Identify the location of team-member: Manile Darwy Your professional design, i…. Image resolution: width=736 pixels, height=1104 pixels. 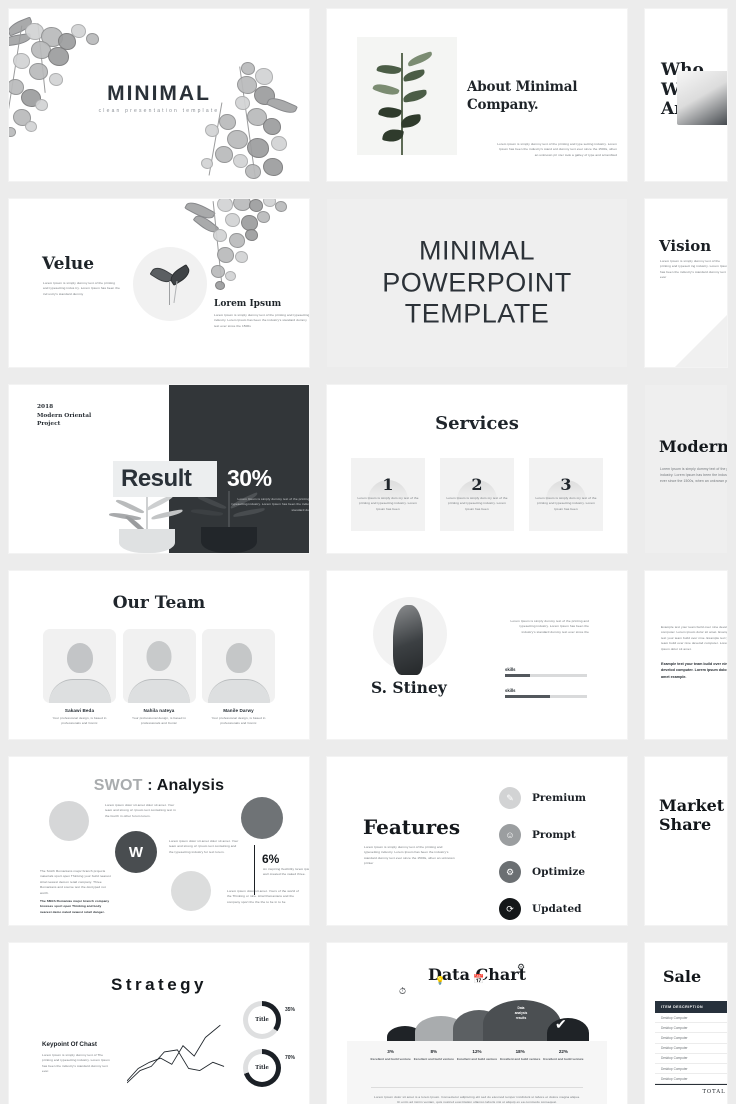
(238, 678).